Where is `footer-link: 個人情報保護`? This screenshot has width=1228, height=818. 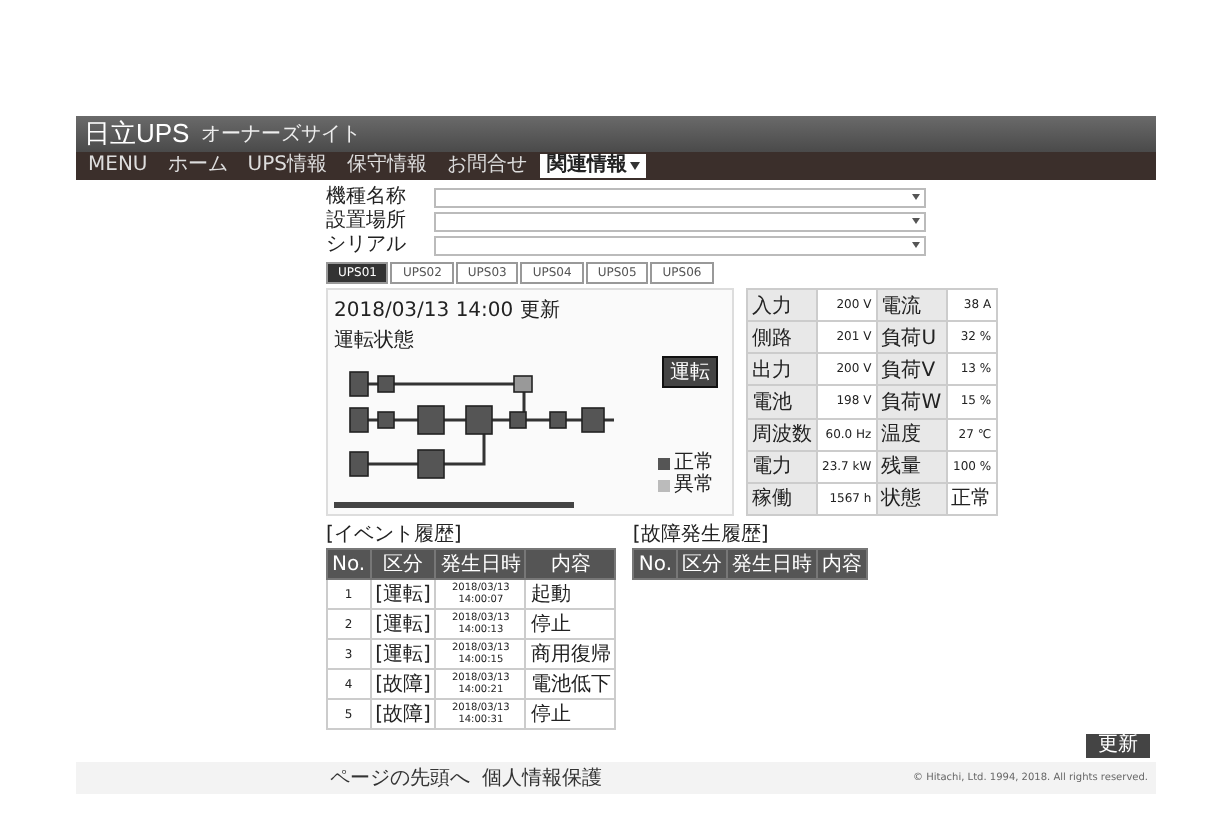 footer-link: 個人情報保護 is located at coordinates (542, 778).